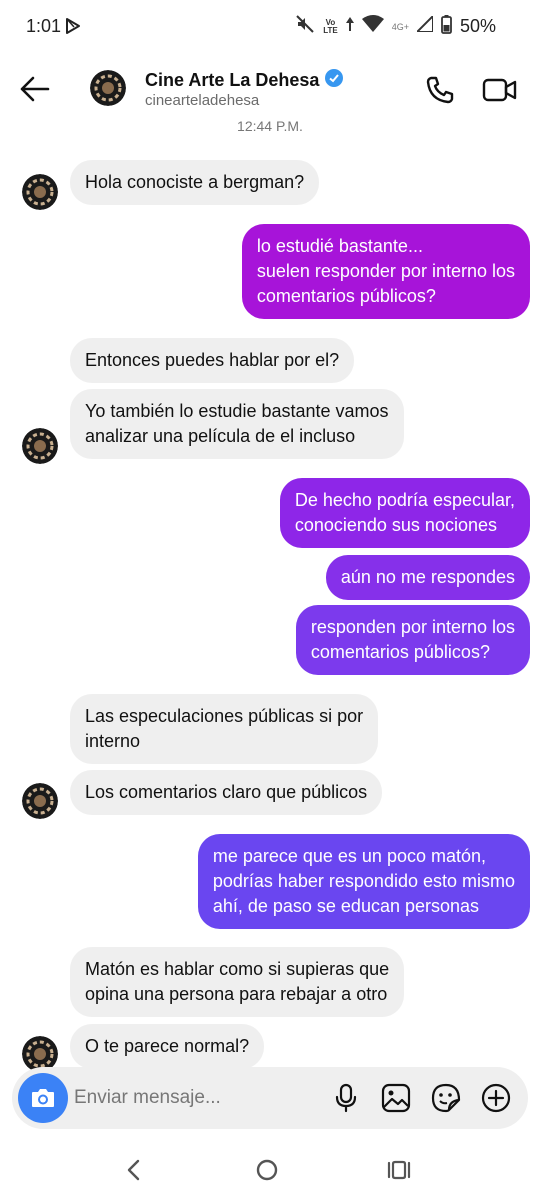  What do you see at coordinates (427, 577) in the screenshot?
I see `sent-message: aún no me respondes` at bounding box center [427, 577].